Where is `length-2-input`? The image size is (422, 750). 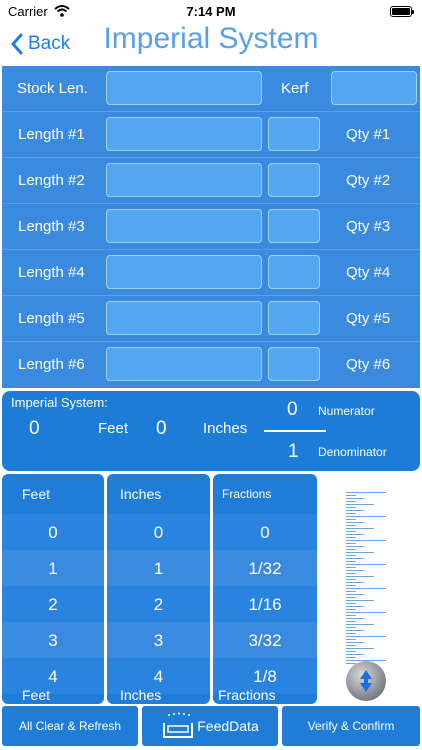 length-2-input is located at coordinates (184, 180).